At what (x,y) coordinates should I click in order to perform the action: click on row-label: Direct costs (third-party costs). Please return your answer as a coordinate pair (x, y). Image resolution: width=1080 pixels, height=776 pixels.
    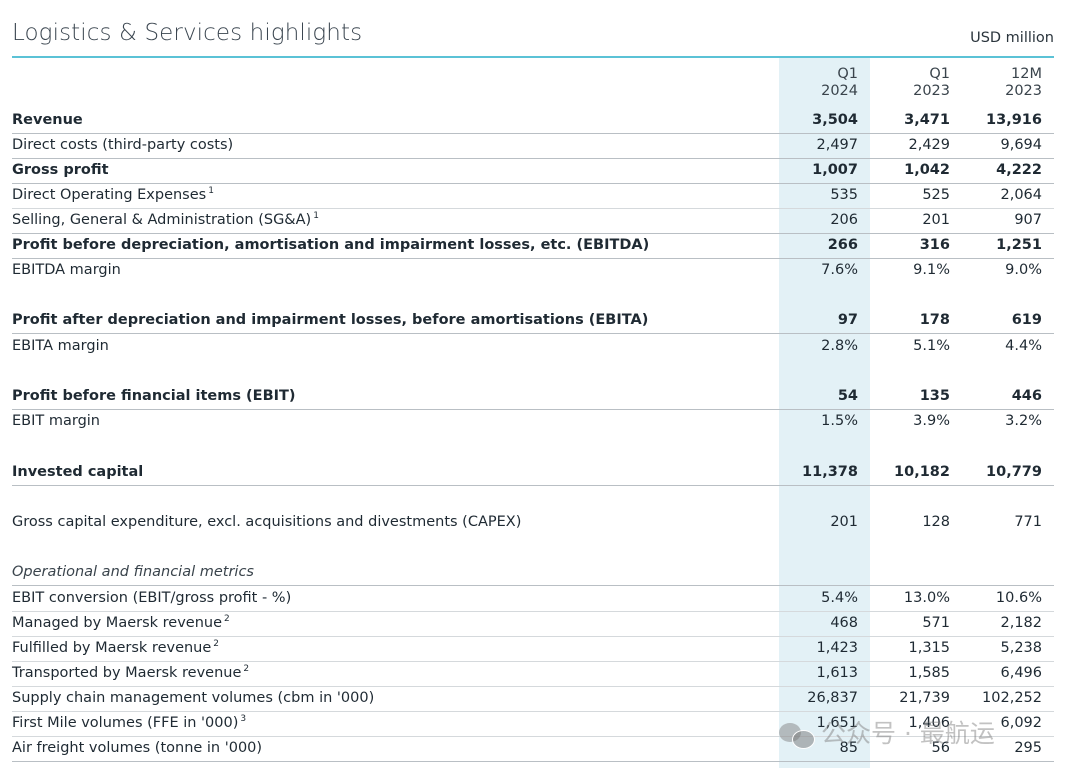
    Looking at the image, I should click on (123, 145).